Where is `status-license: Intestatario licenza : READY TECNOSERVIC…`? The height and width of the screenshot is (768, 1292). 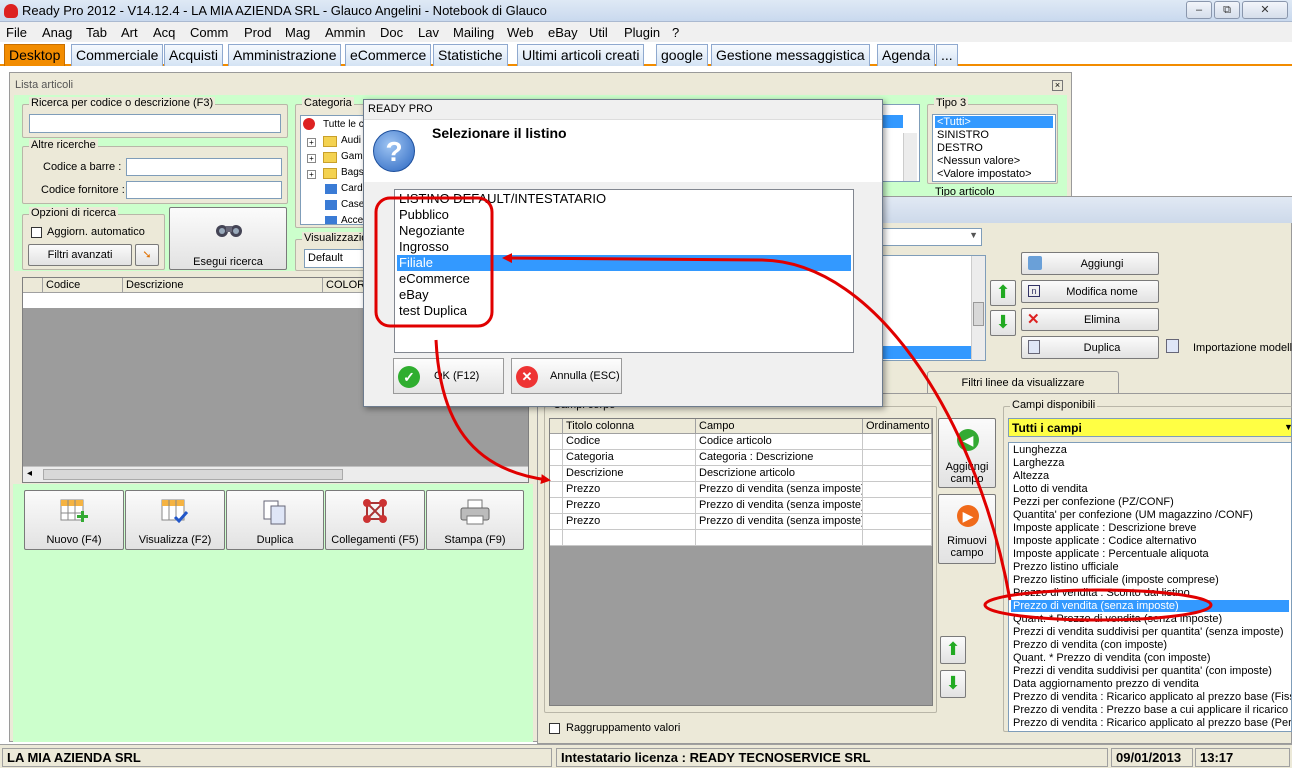 status-license: Intestatario licenza : READY TECNOSERVIC… is located at coordinates (832, 757).